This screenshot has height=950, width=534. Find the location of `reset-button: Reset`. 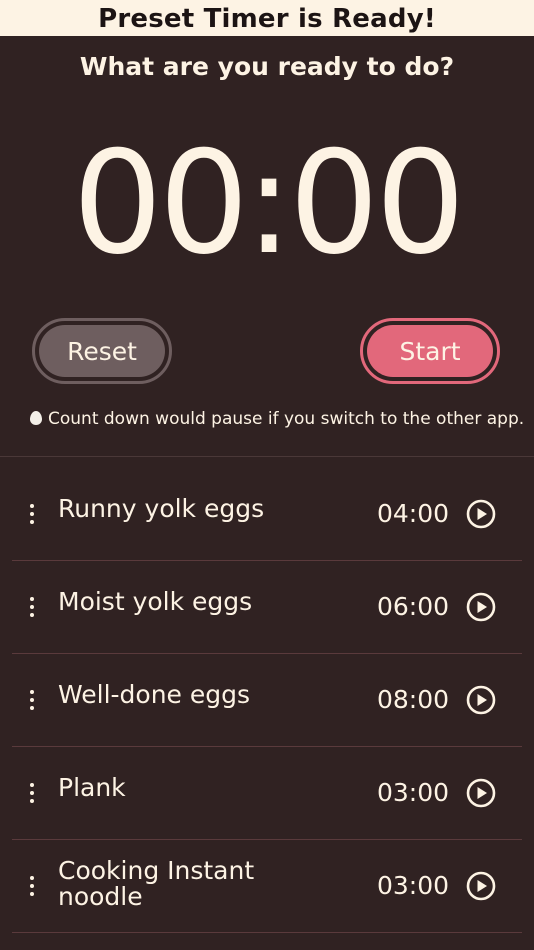

reset-button: Reset is located at coordinates (102, 351).